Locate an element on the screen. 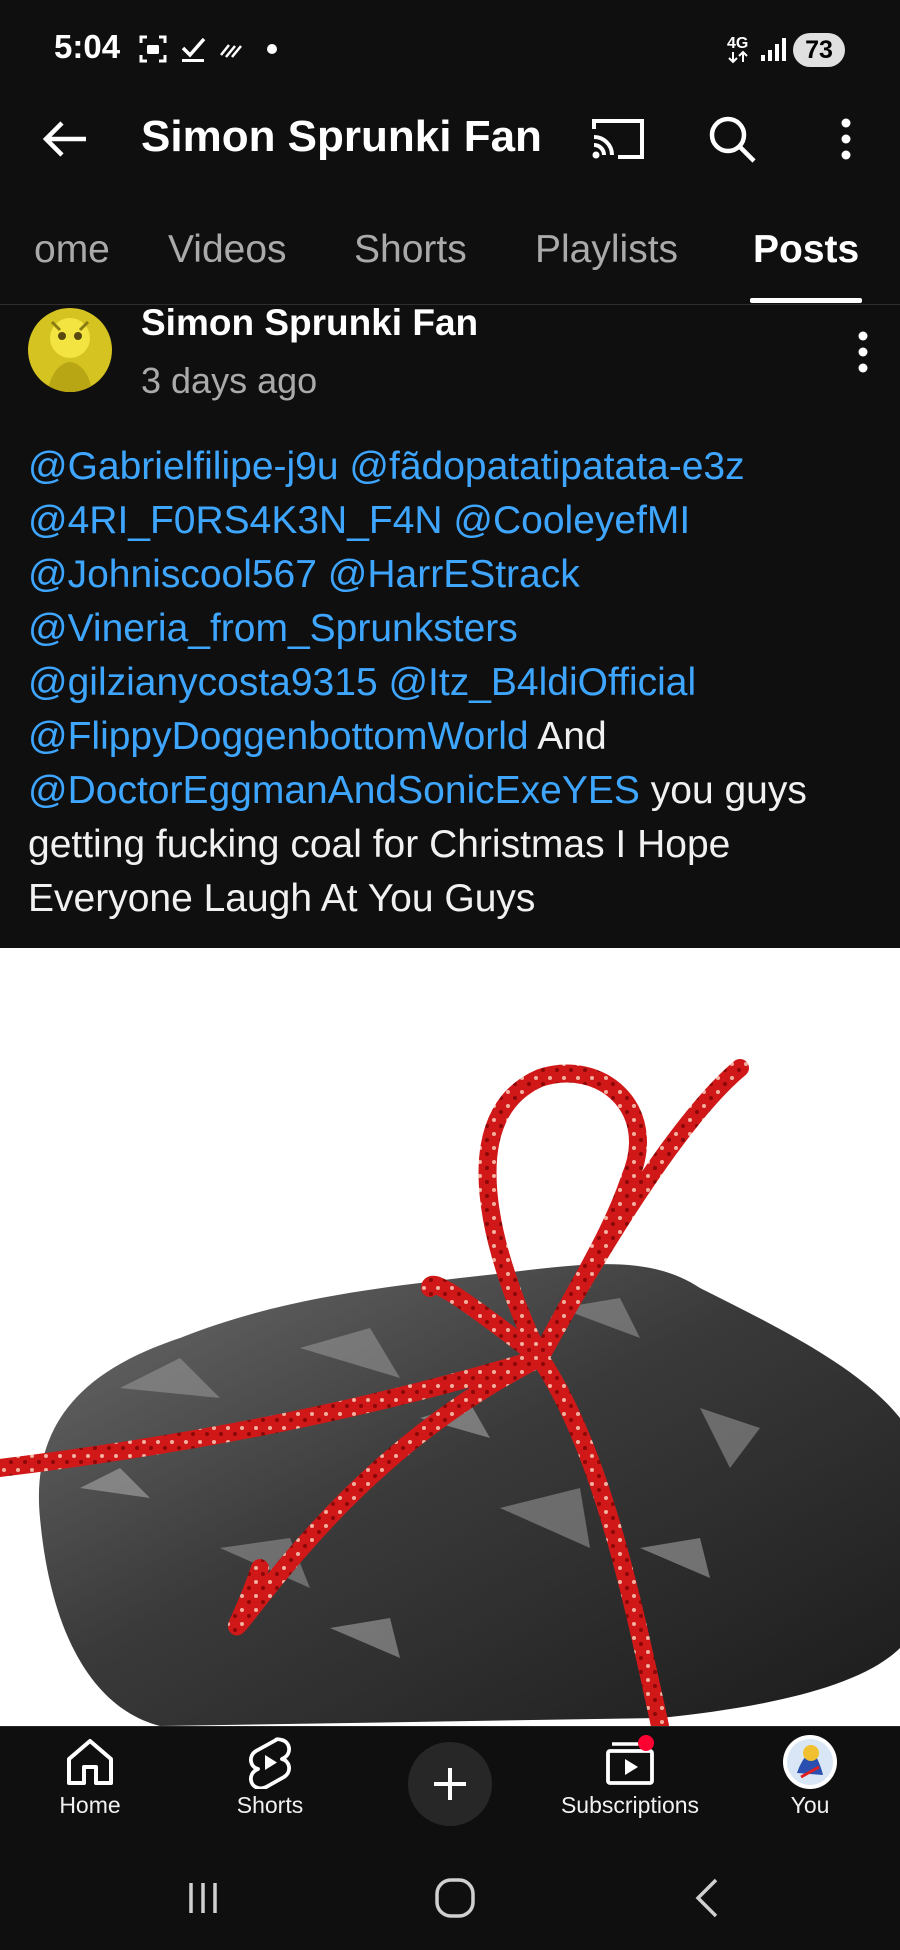 The image size is (900, 1950). mention-link: @Gabrielfilipe-j9u @fãdopatatipatata-e3z is located at coordinates (386, 466).